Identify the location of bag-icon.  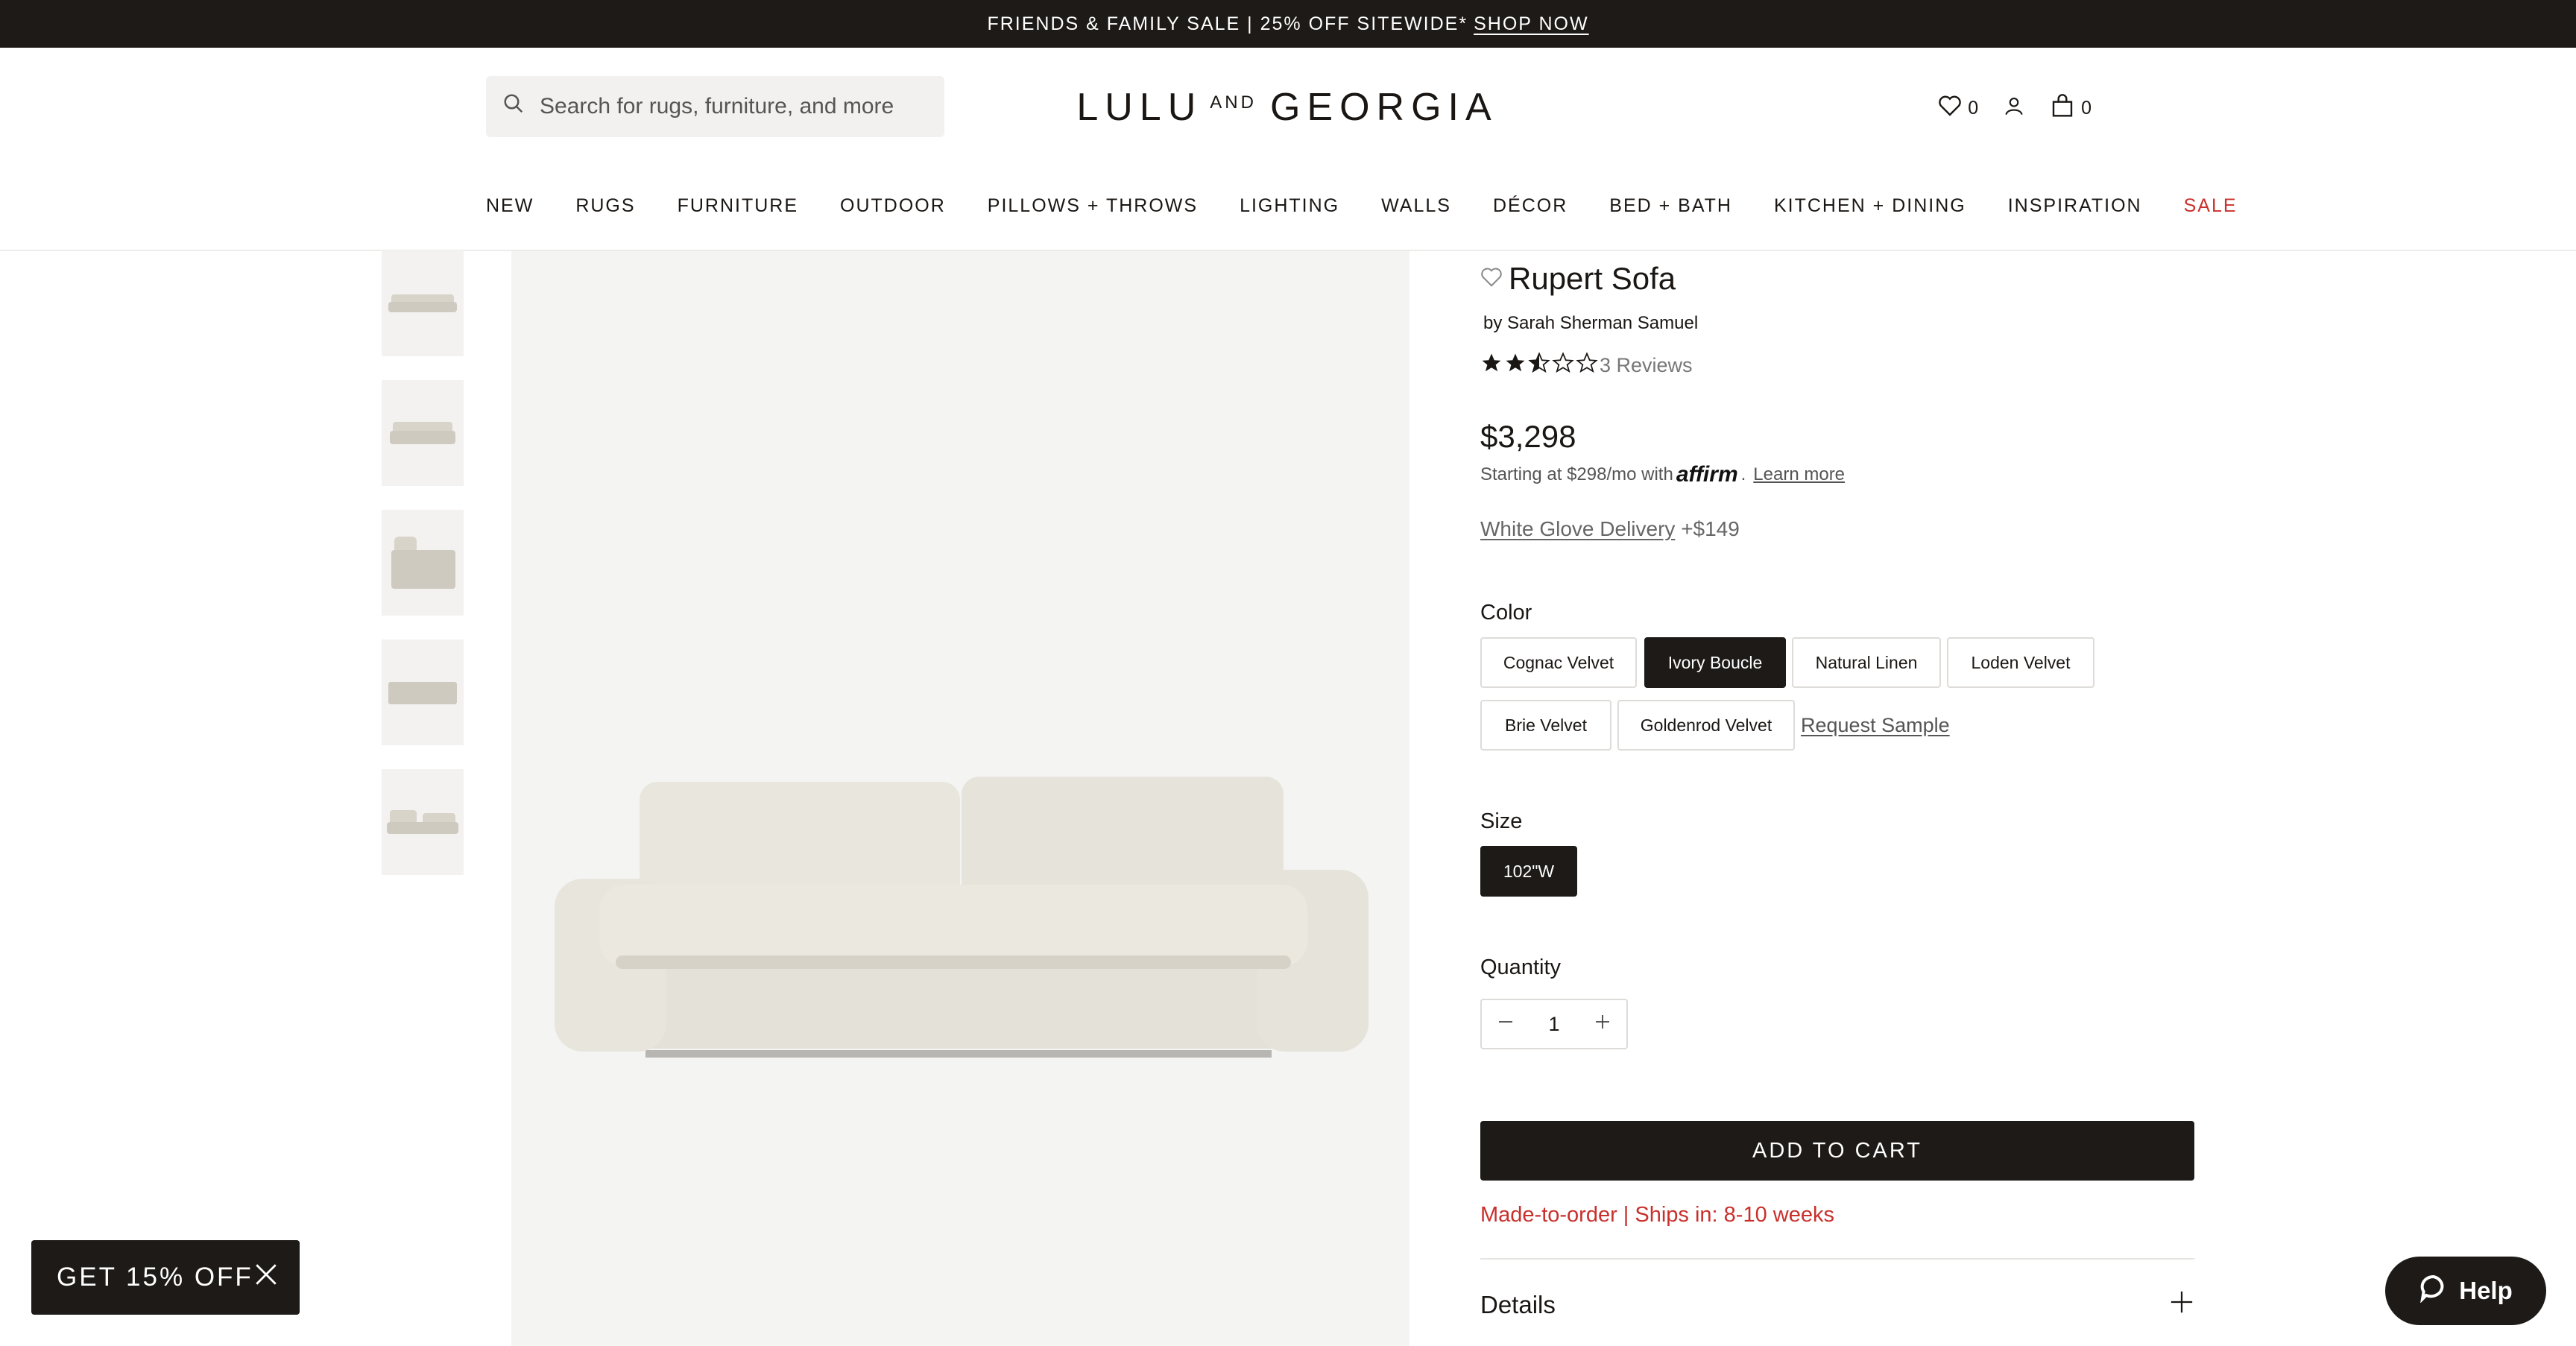
(2062, 108).